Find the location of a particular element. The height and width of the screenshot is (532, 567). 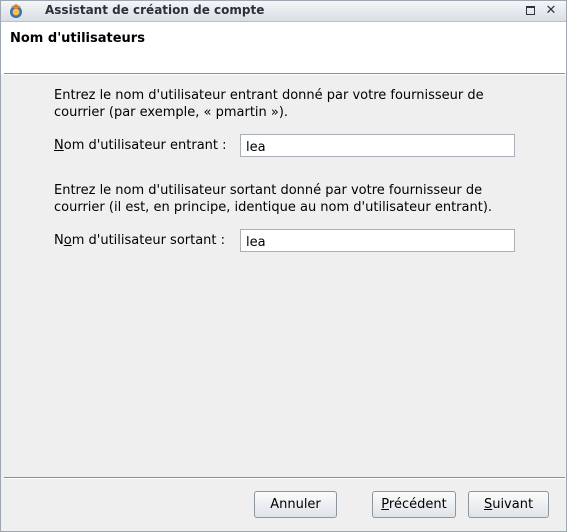

incoming-username-label: Nom d'utilisateur entrant : is located at coordinates (140, 145).